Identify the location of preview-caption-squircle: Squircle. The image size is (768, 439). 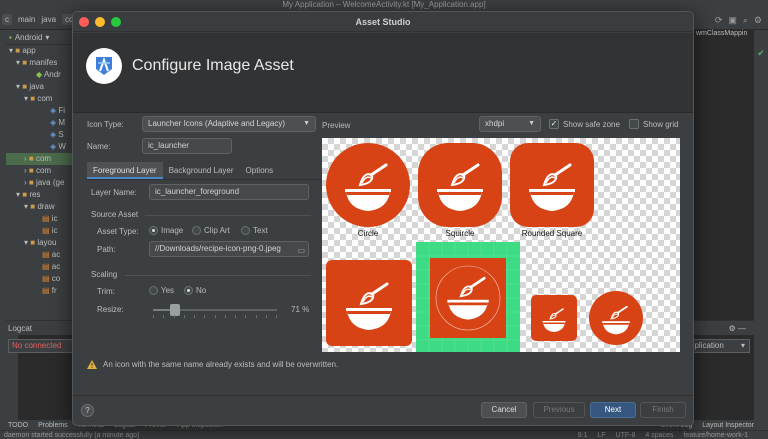
(460, 233).